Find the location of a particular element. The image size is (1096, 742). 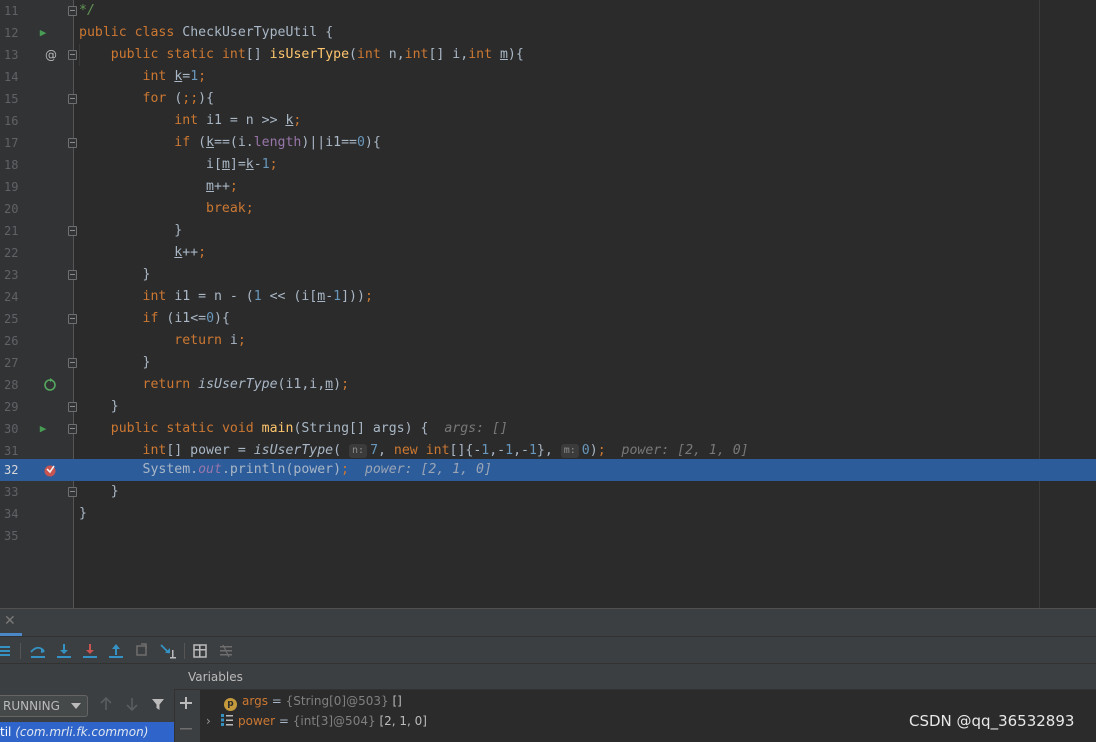

add-icon is located at coordinates (187, 704).